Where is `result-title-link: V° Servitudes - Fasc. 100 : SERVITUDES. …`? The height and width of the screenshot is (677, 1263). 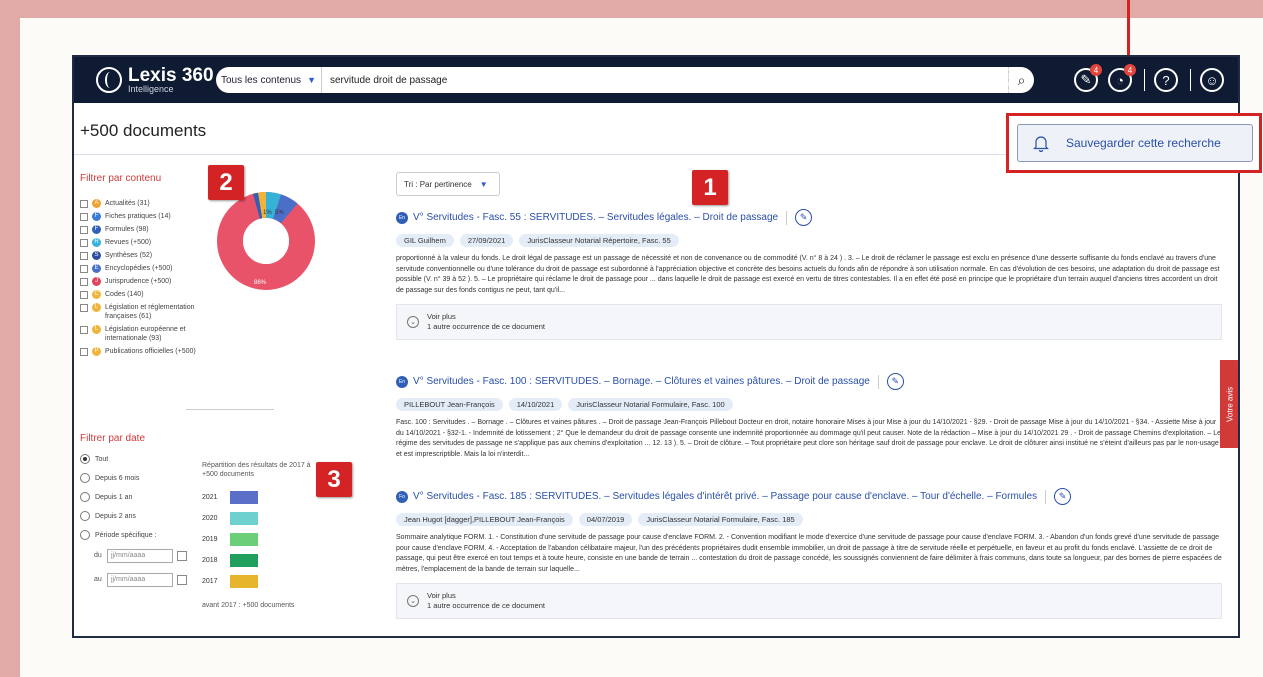
result-title-link: V° Servitudes - Fasc. 100 : SERVITUDES. … is located at coordinates (641, 381).